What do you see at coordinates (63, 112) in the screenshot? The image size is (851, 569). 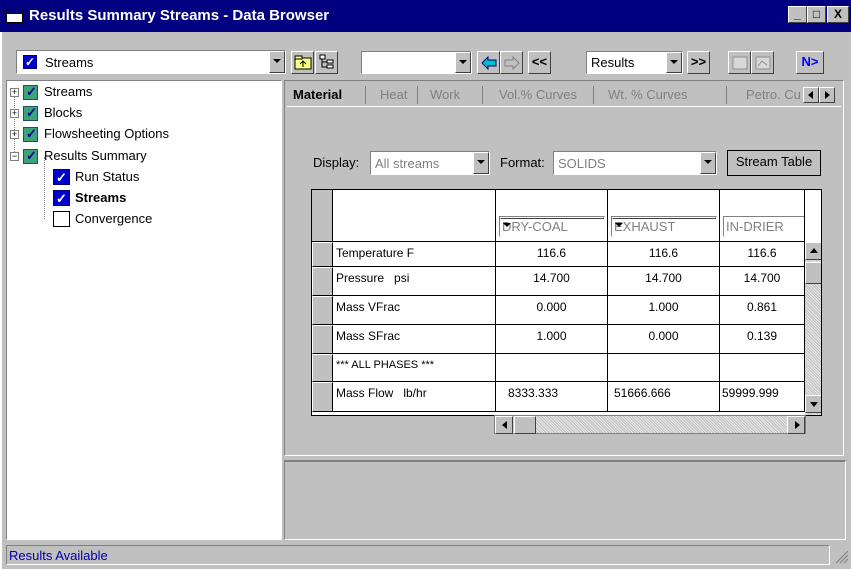 I see `tree-item-label: Blocks` at bounding box center [63, 112].